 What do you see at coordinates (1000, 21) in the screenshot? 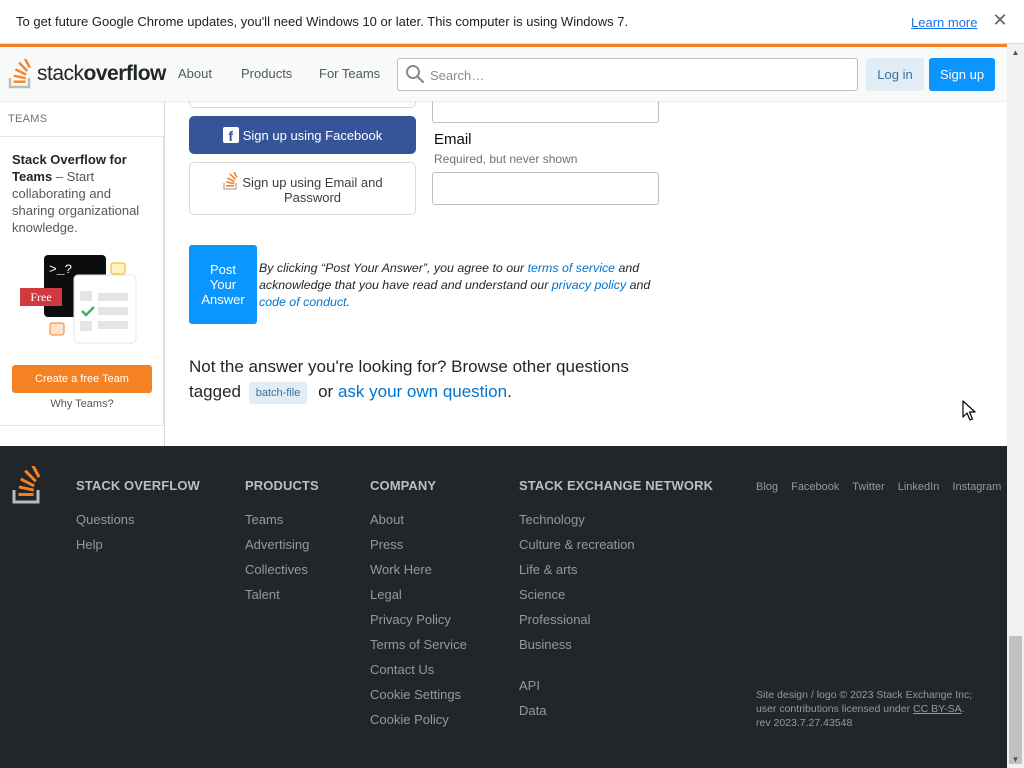
I see `close-icon: ✕` at bounding box center [1000, 21].